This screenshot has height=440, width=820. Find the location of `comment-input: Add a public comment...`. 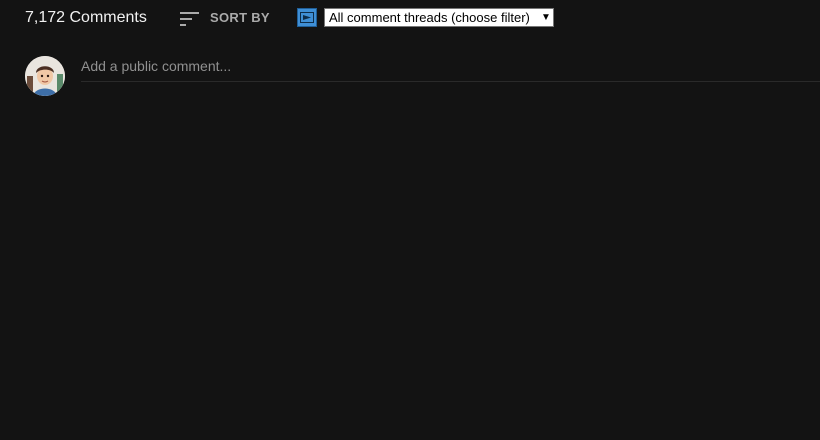

comment-input: Add a public comment... is located at coordinates (450, 69).